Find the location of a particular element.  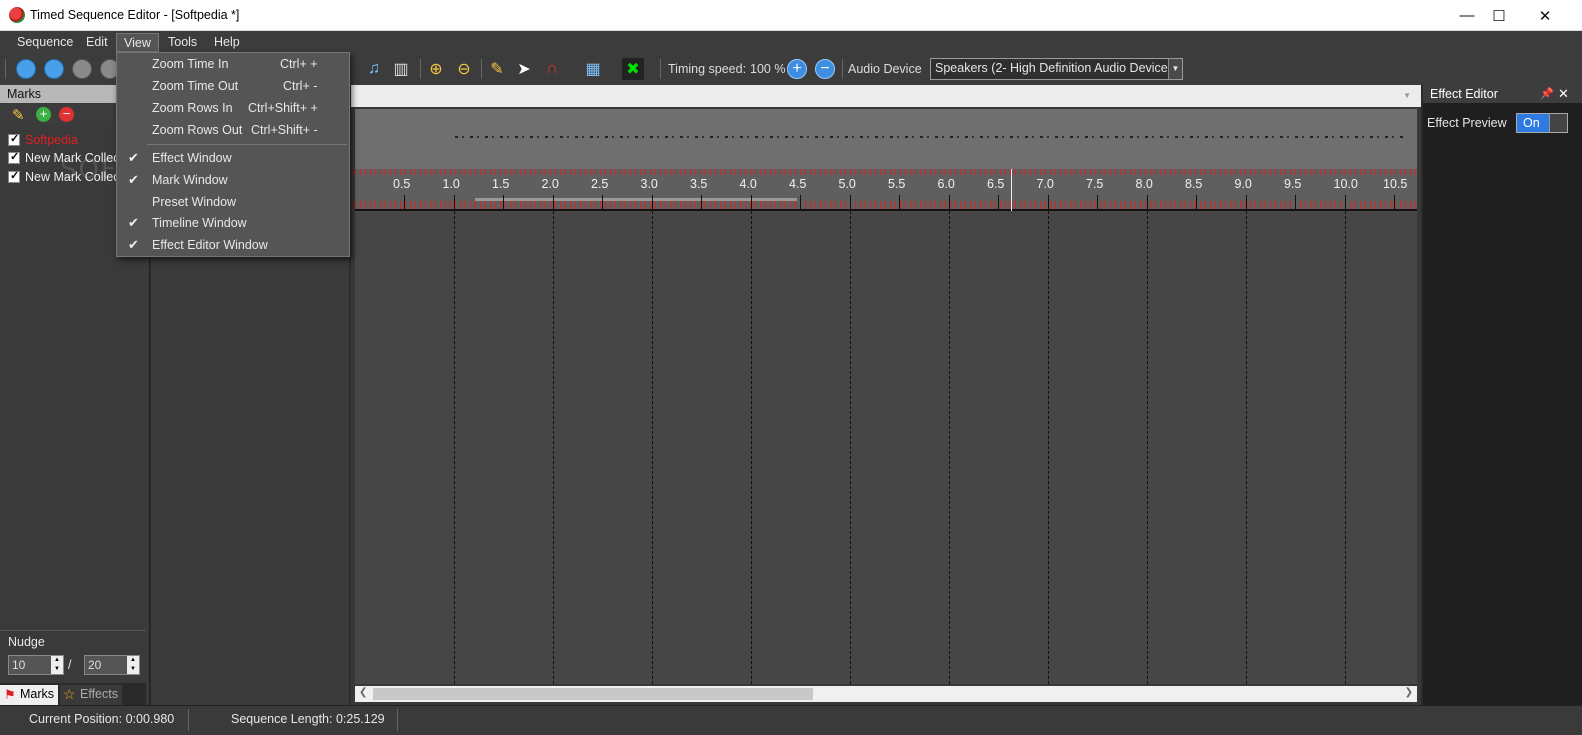

timeline-header: ▼ is located at coordinates (886, 96).